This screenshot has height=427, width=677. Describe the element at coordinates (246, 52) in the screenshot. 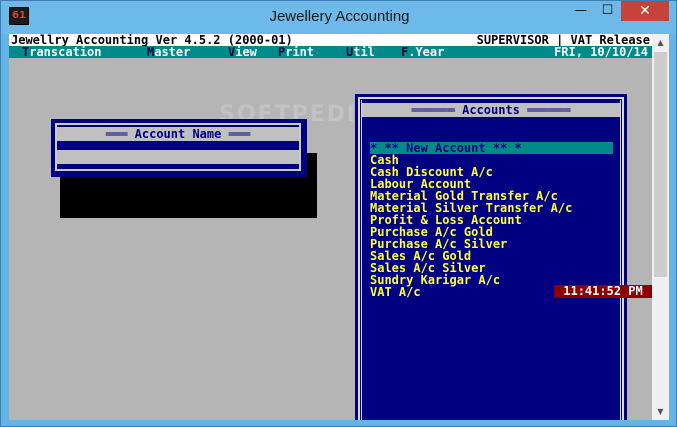

I see `menu-label: iew` at that location.